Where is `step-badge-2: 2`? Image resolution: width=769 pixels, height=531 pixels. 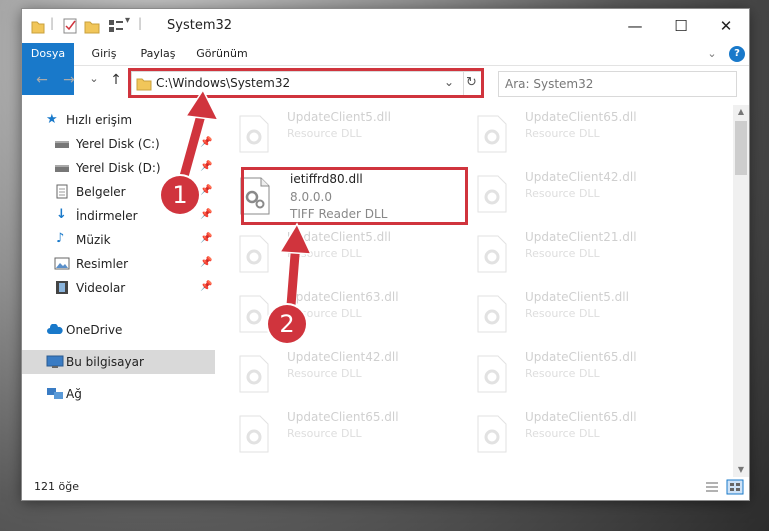 step-badge-2: 2 is located at coordinates (287, 324).